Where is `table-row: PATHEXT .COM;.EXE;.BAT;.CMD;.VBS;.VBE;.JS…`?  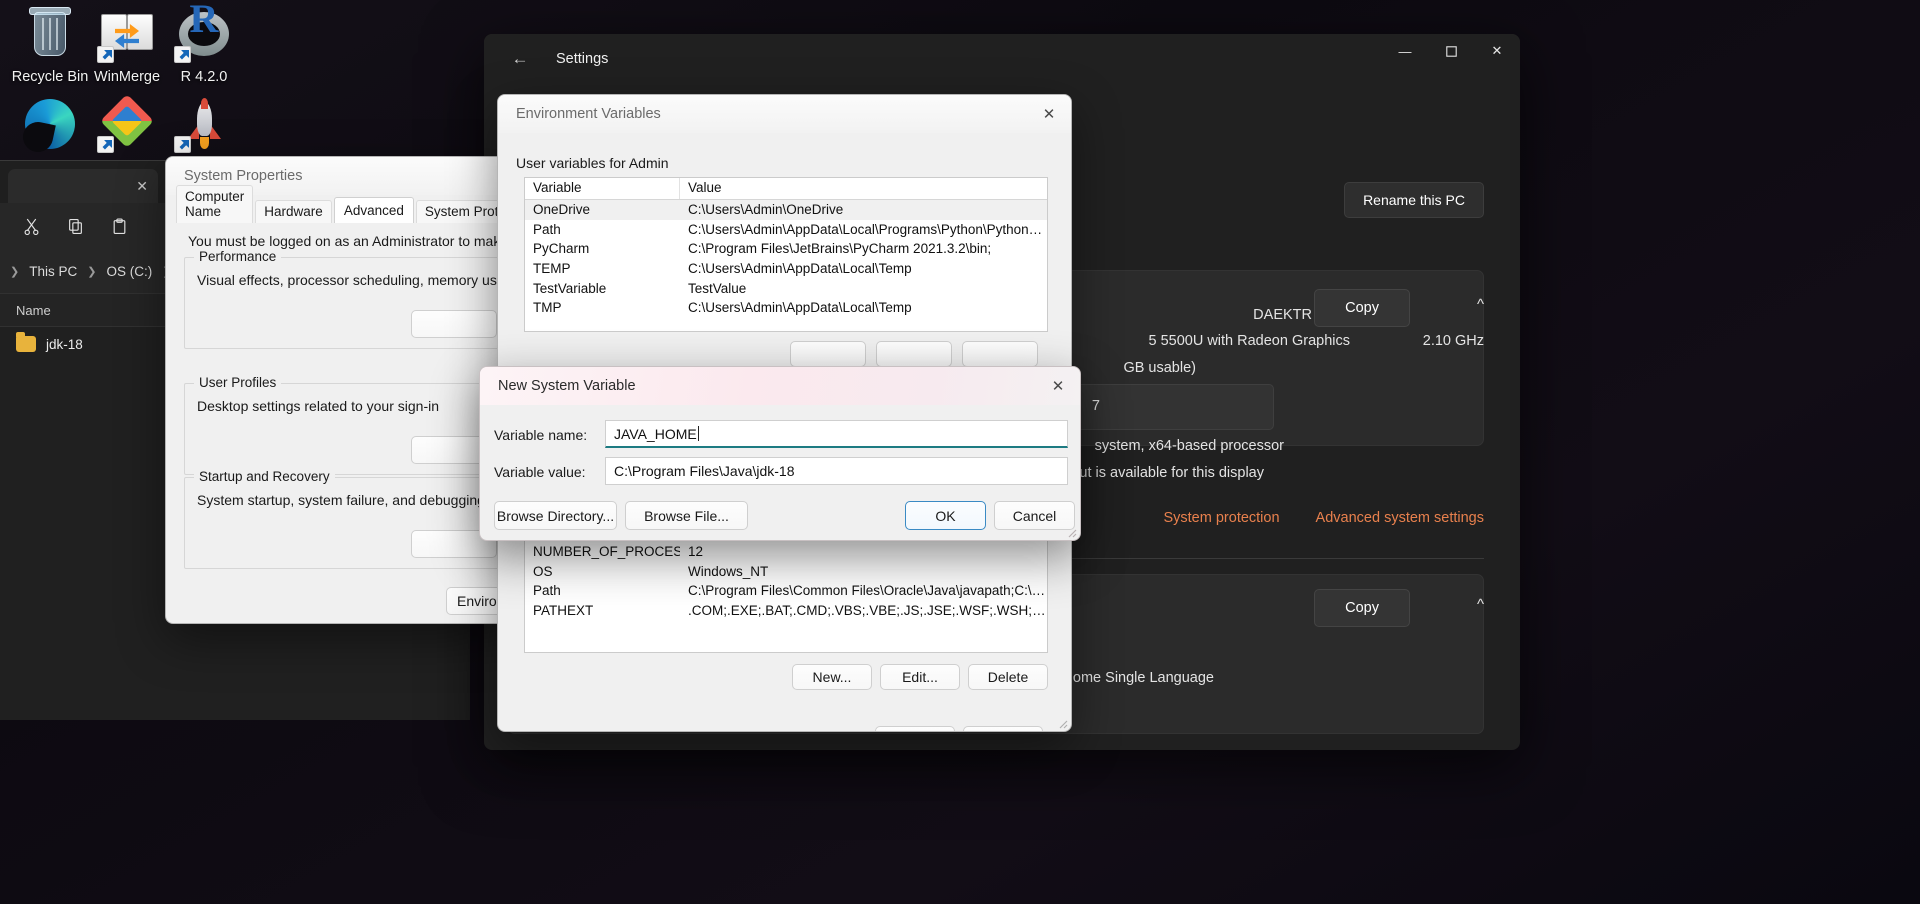
table-row: PATHEXT .COM;.EXE;.BAT;.CMD;.VBS;.VBE;.JS… is located at coordinates (786, 611).